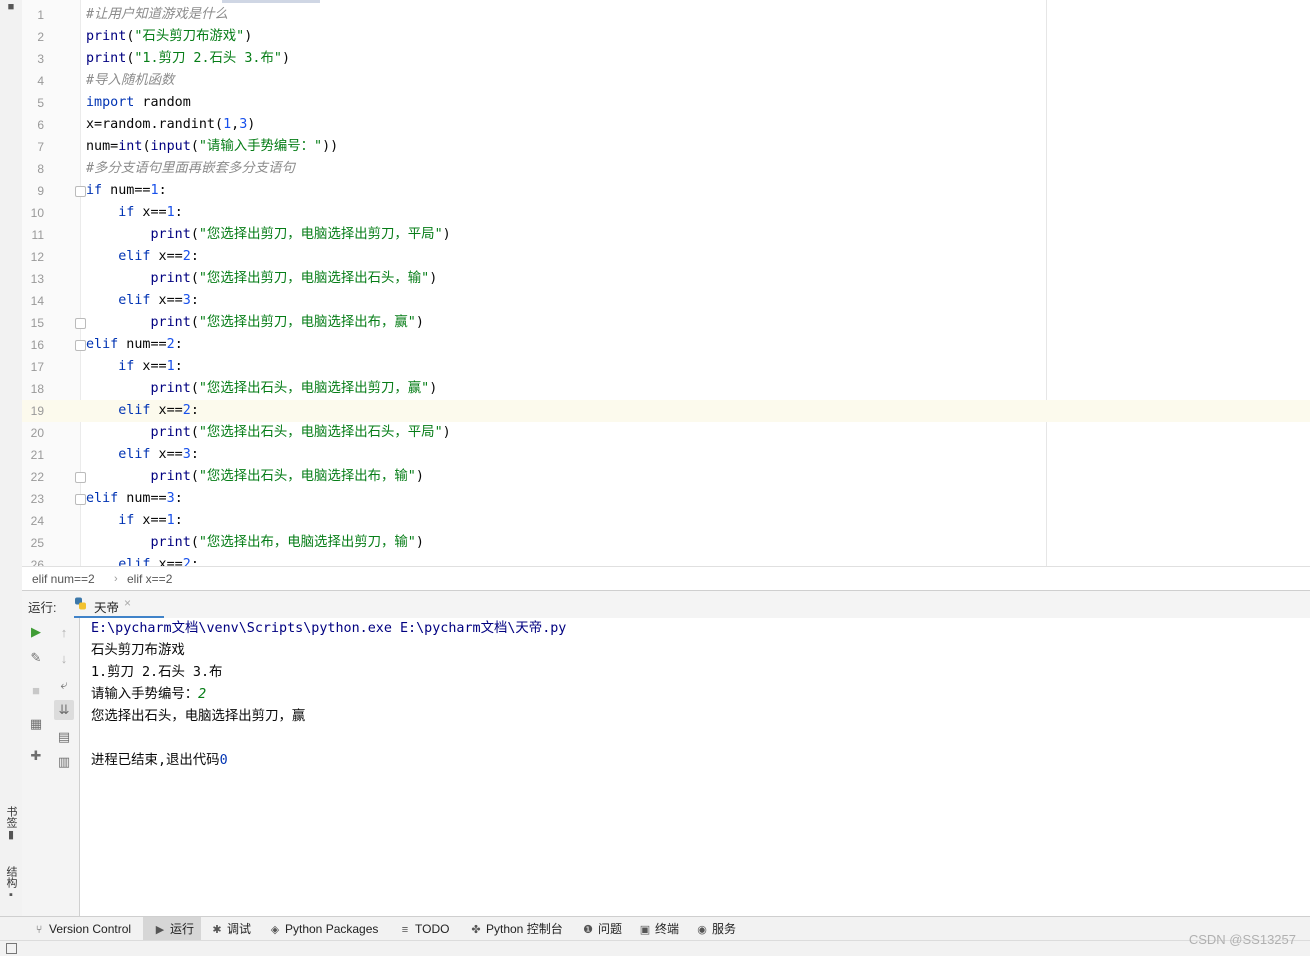 This screenshot has height=956, width=1310. Describe the element at coordinates (666, 323) in the screenshot. I see `code-line: 15 print("您选择出剪刀，电脑选择出布，赢")` at that location.